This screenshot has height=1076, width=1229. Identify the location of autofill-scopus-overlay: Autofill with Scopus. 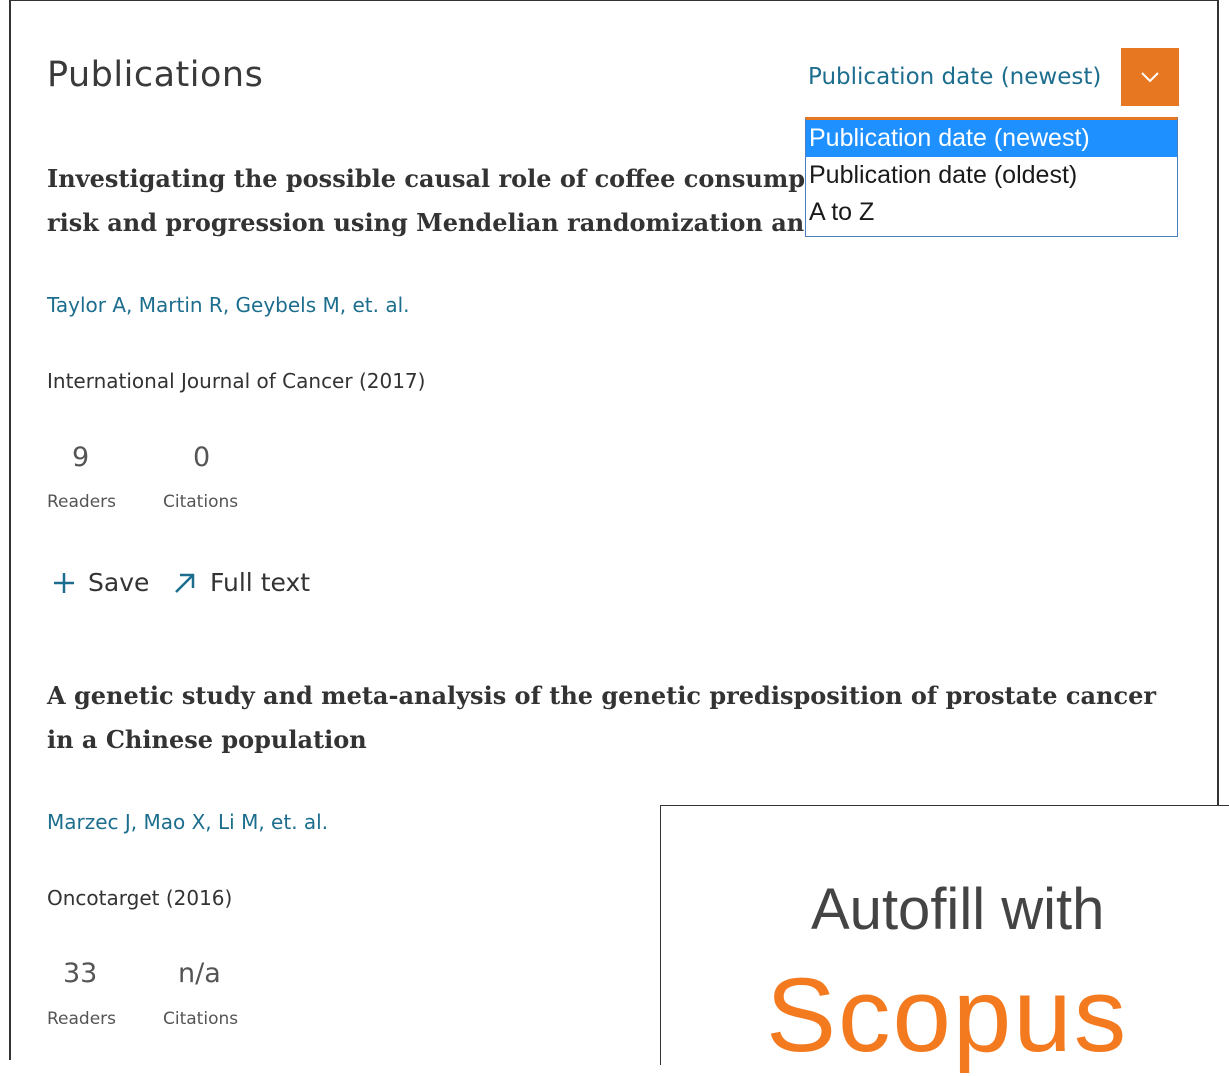
(944, 939).